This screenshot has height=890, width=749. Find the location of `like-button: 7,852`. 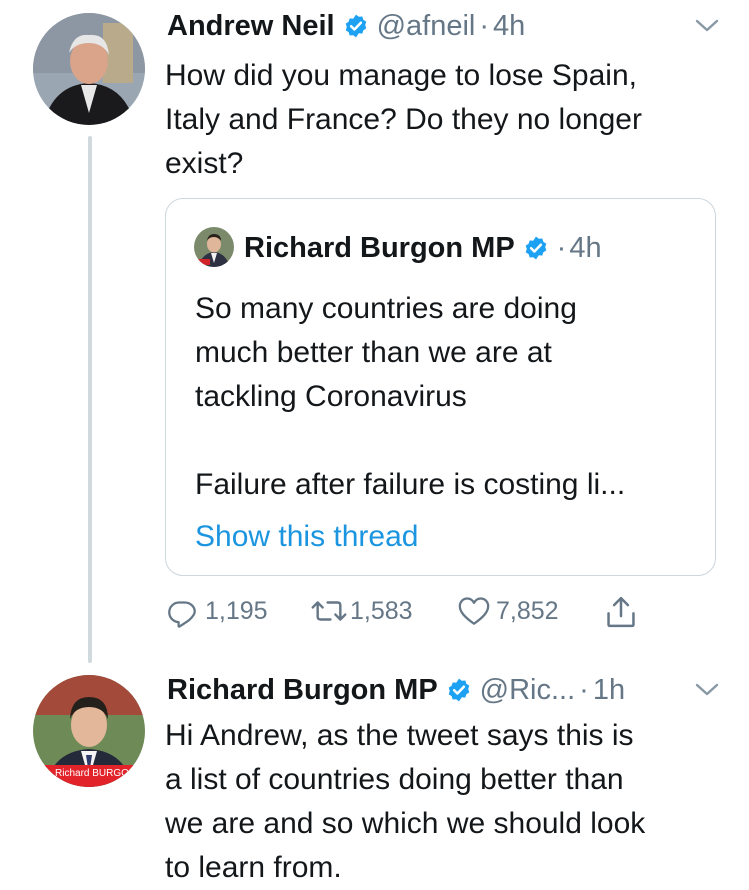

like-button: 7,852 is located at coordinates (507, 611).